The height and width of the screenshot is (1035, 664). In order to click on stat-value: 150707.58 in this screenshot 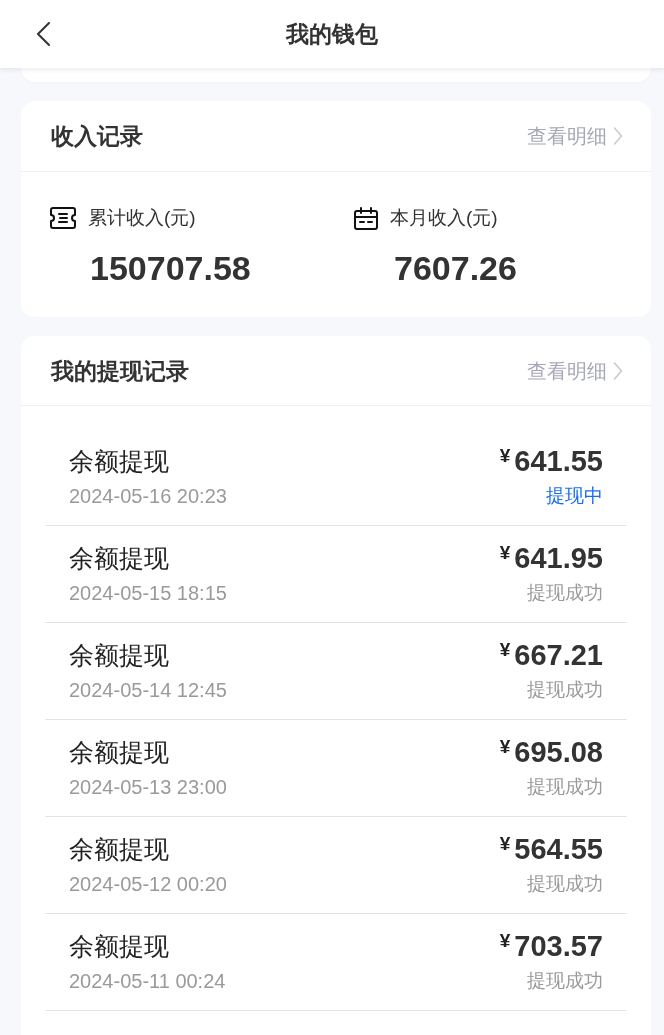, I will do `click(170, 268)`.